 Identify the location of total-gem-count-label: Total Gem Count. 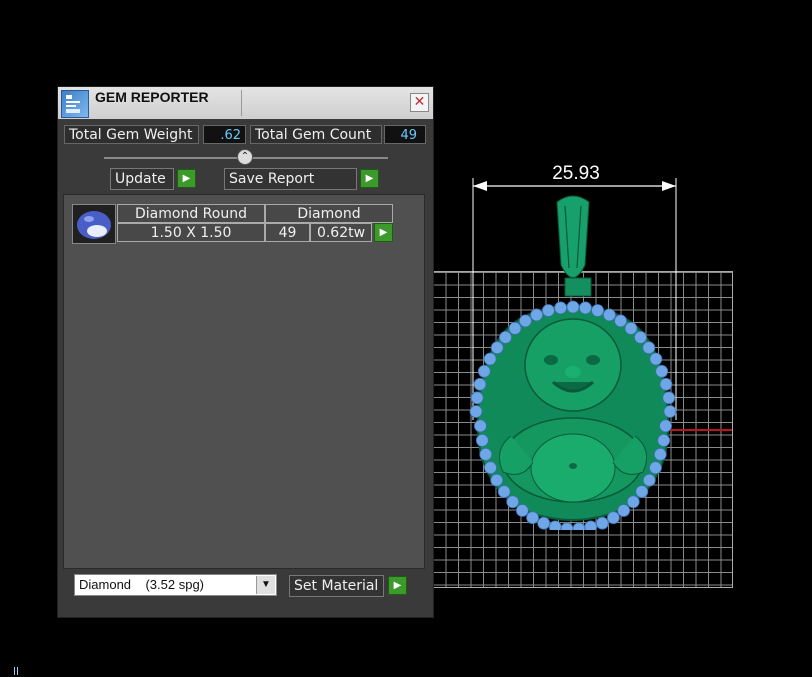
(316, 134).